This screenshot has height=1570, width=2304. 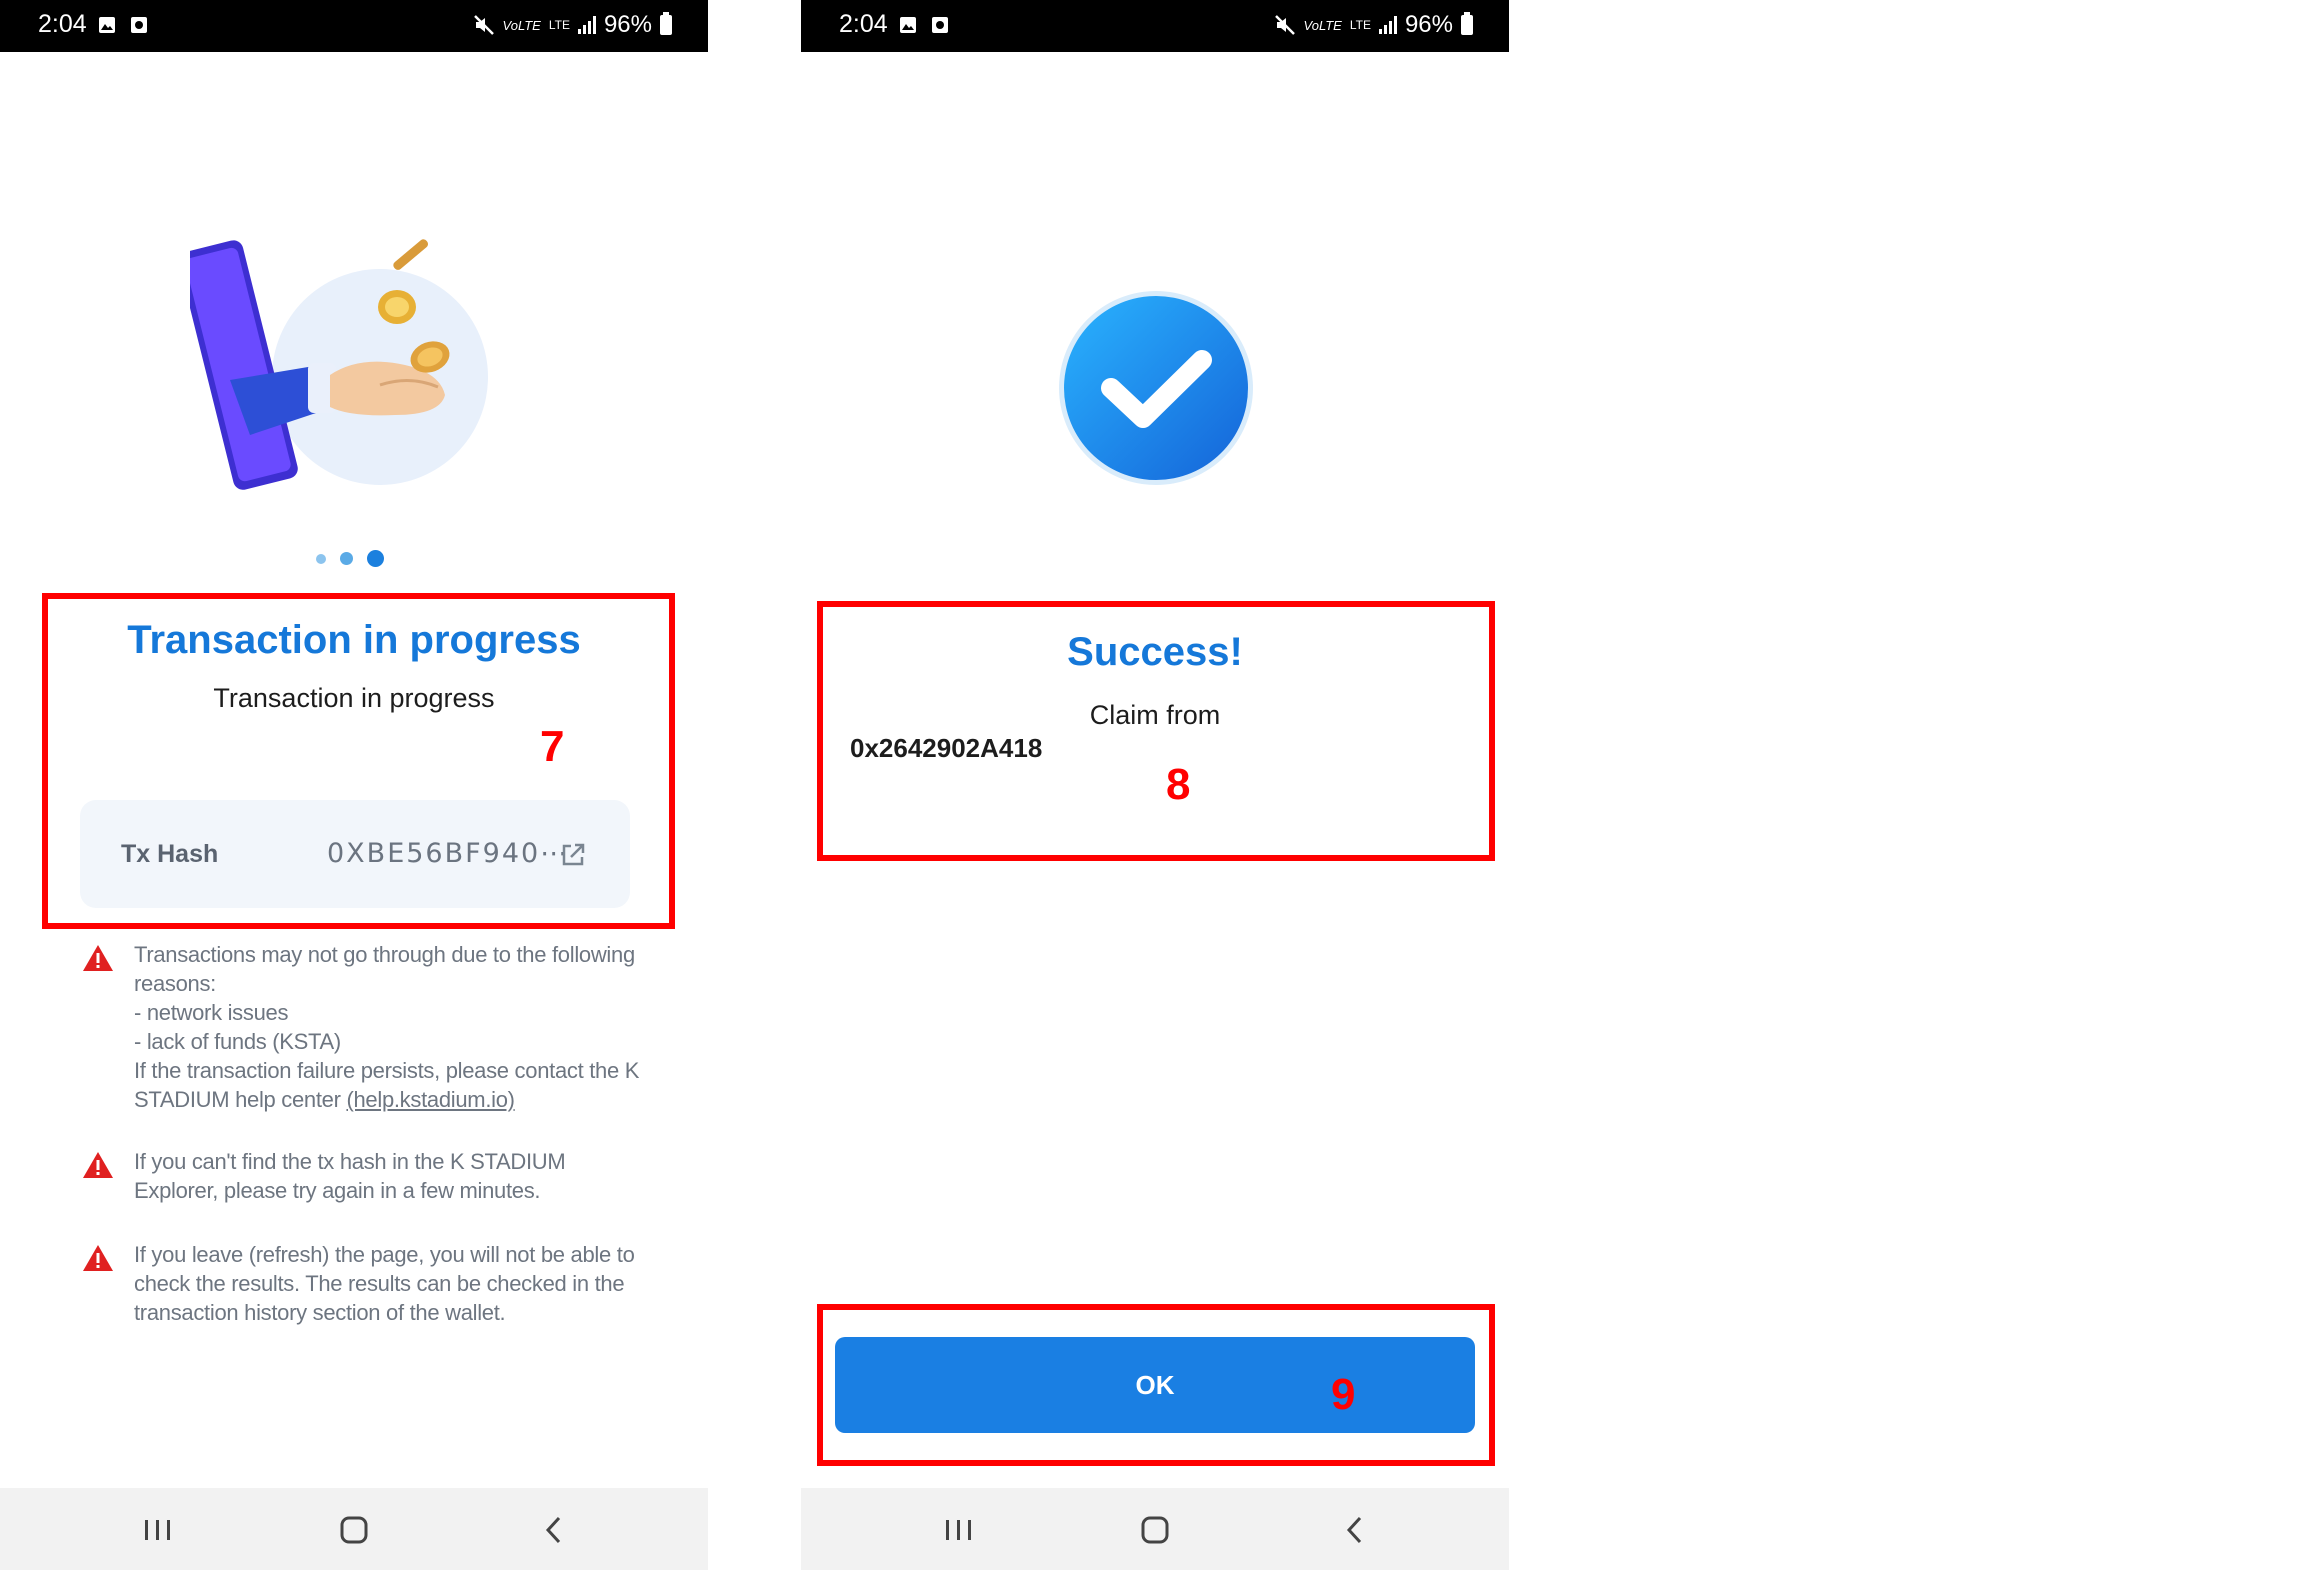 What do you see at coordinates (1155, 715) in the screenshot?
I see `page-subtitle: Claim from` at bounding box center [1155, 715].